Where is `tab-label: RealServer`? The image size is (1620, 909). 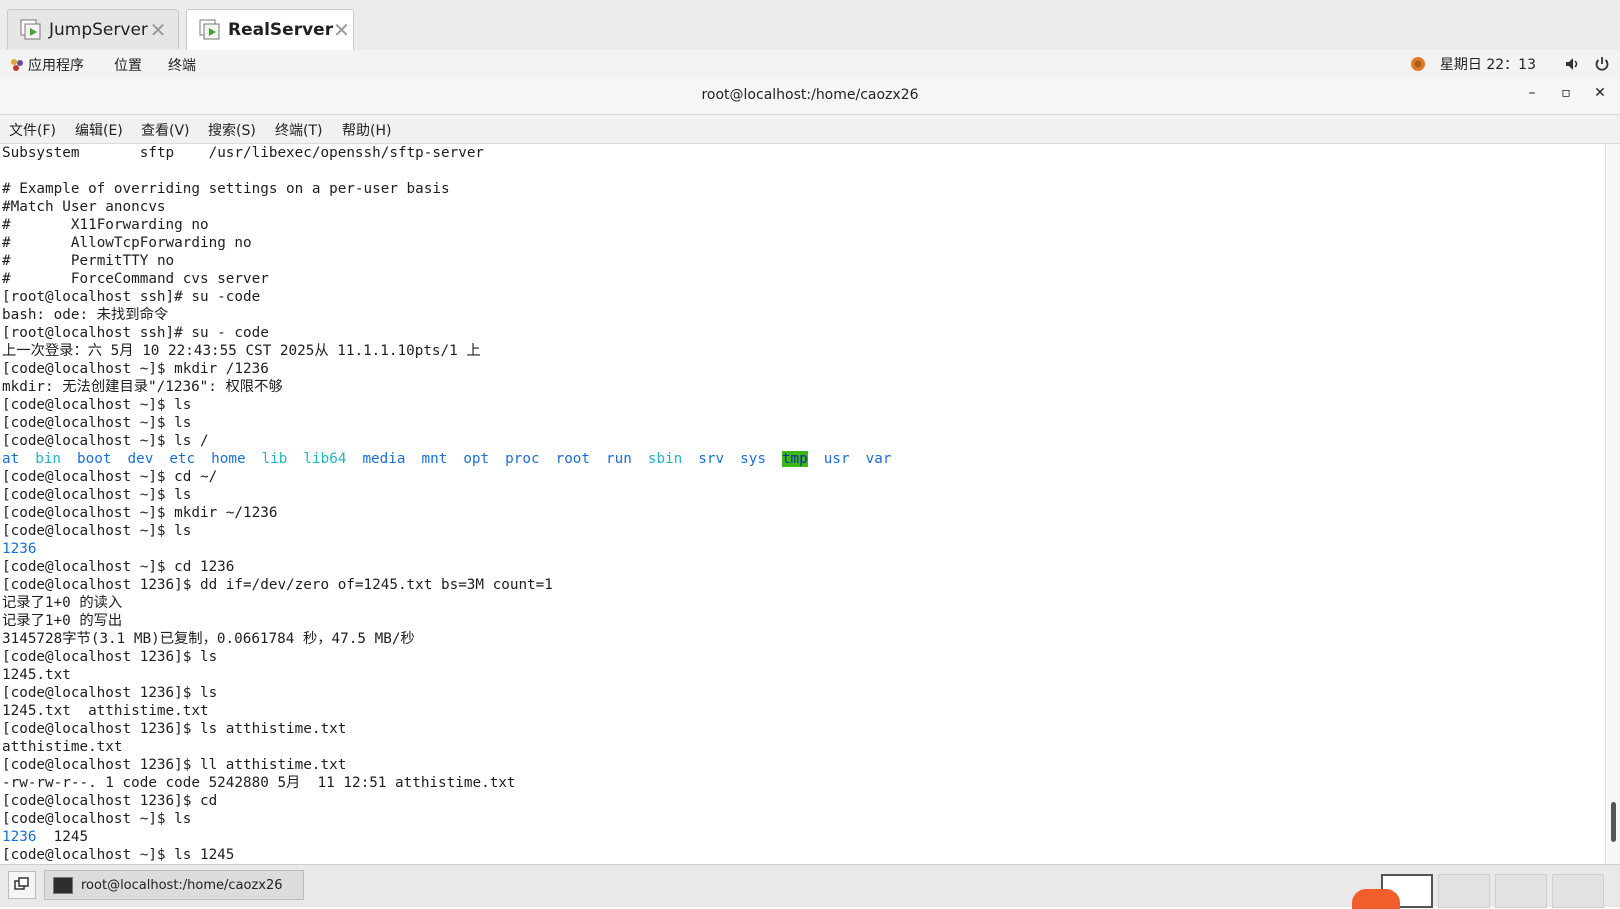
tab-label: RealServer is located at coordinates (281, 30).